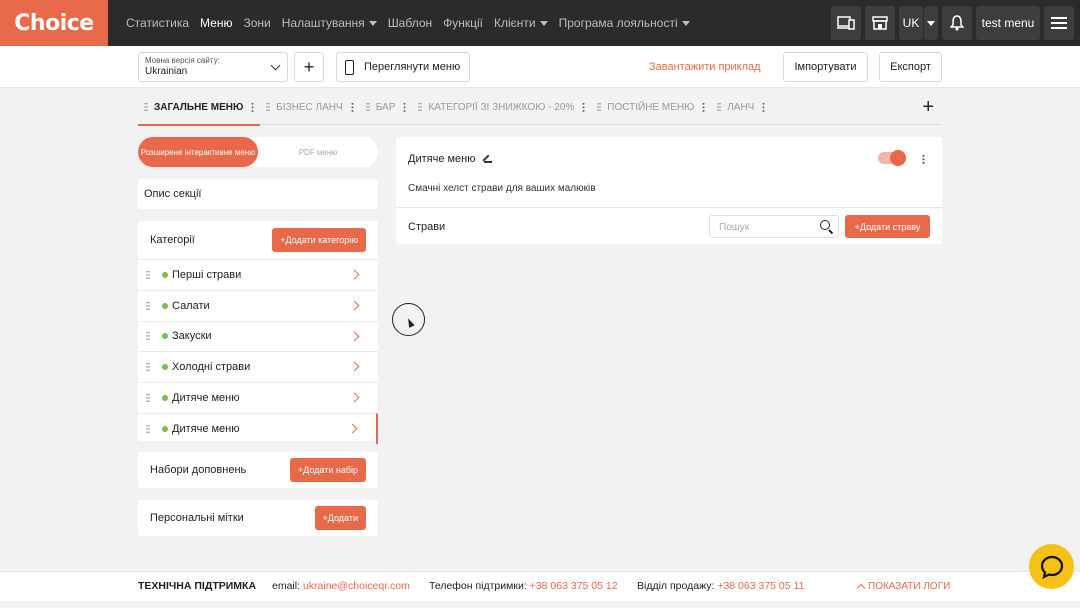 This screenshot has height=608, width=1080. Describe the element at coordinates (319, 240) in the screenshot. I see `add-category-button: +Додати категорію` at that location.